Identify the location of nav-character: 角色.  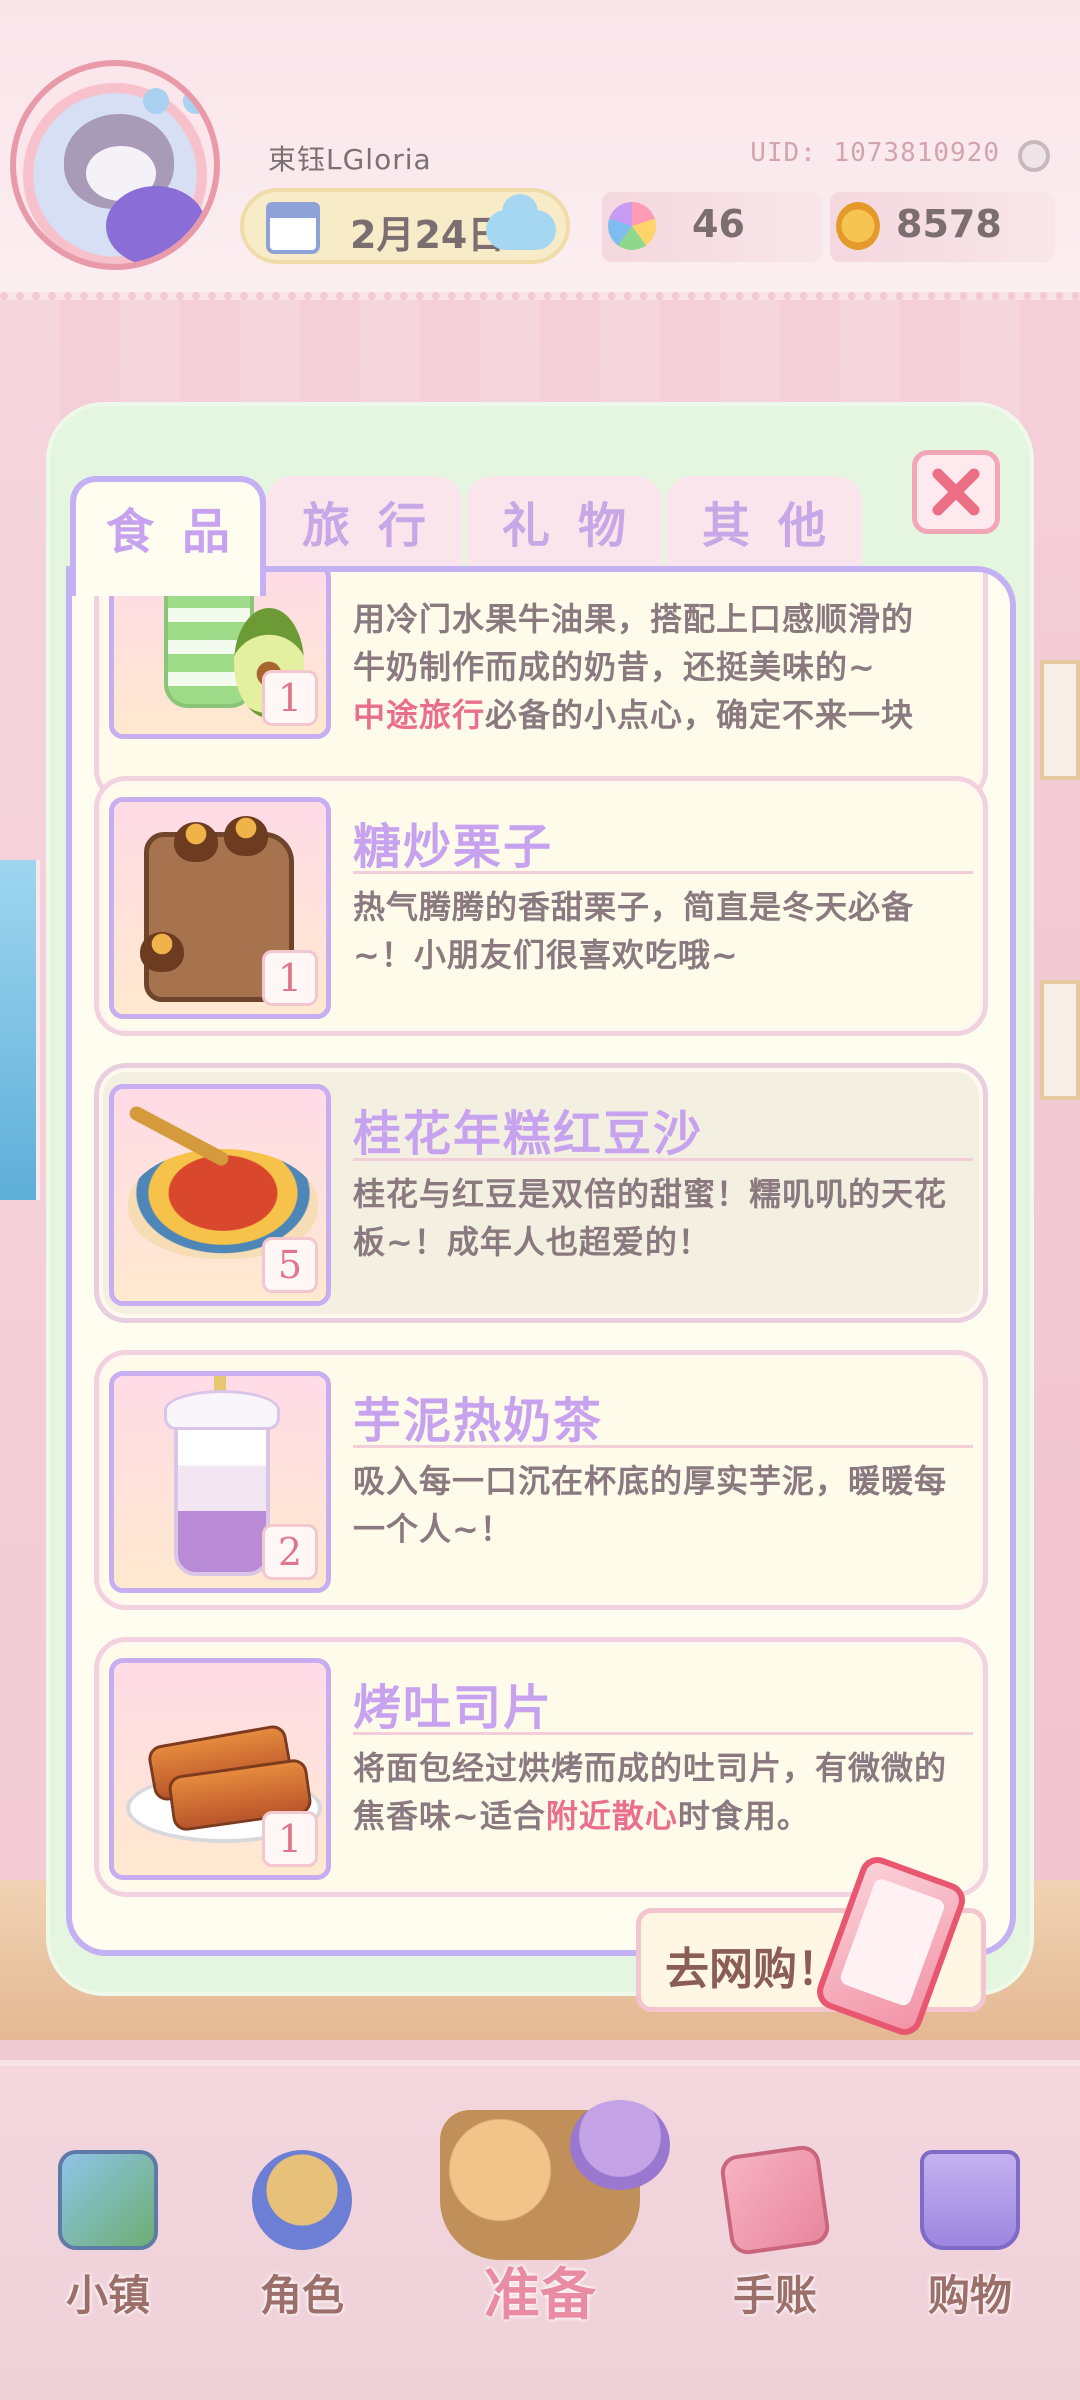
(302, 2230).